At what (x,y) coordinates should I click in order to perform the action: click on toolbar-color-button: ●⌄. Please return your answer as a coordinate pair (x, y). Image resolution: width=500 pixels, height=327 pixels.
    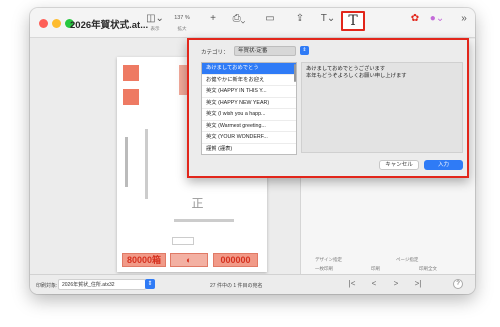
    Looking at the image, I should click on (437, 24).